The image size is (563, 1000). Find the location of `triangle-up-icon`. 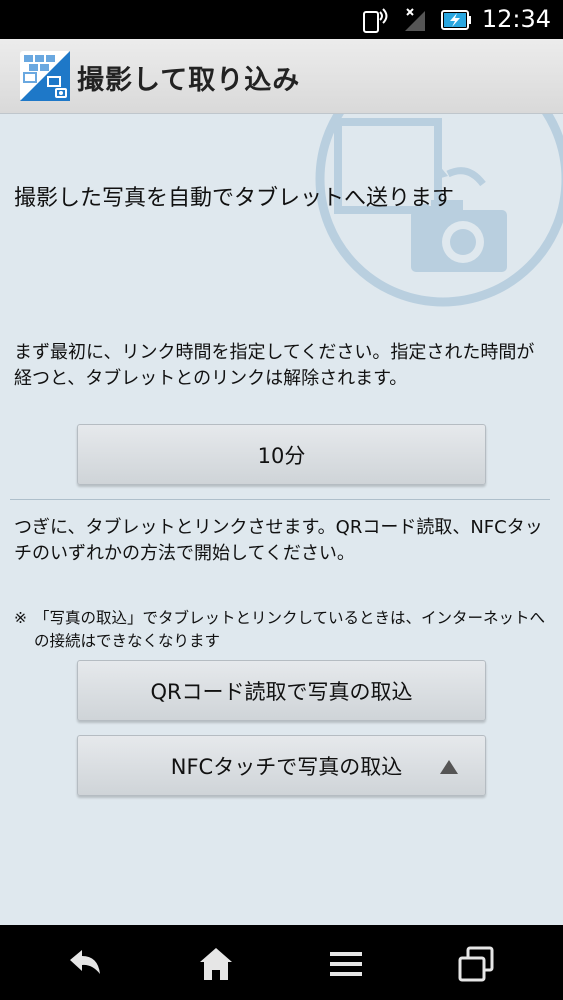

triangle-up-icon is located at coordinates (449, 767).